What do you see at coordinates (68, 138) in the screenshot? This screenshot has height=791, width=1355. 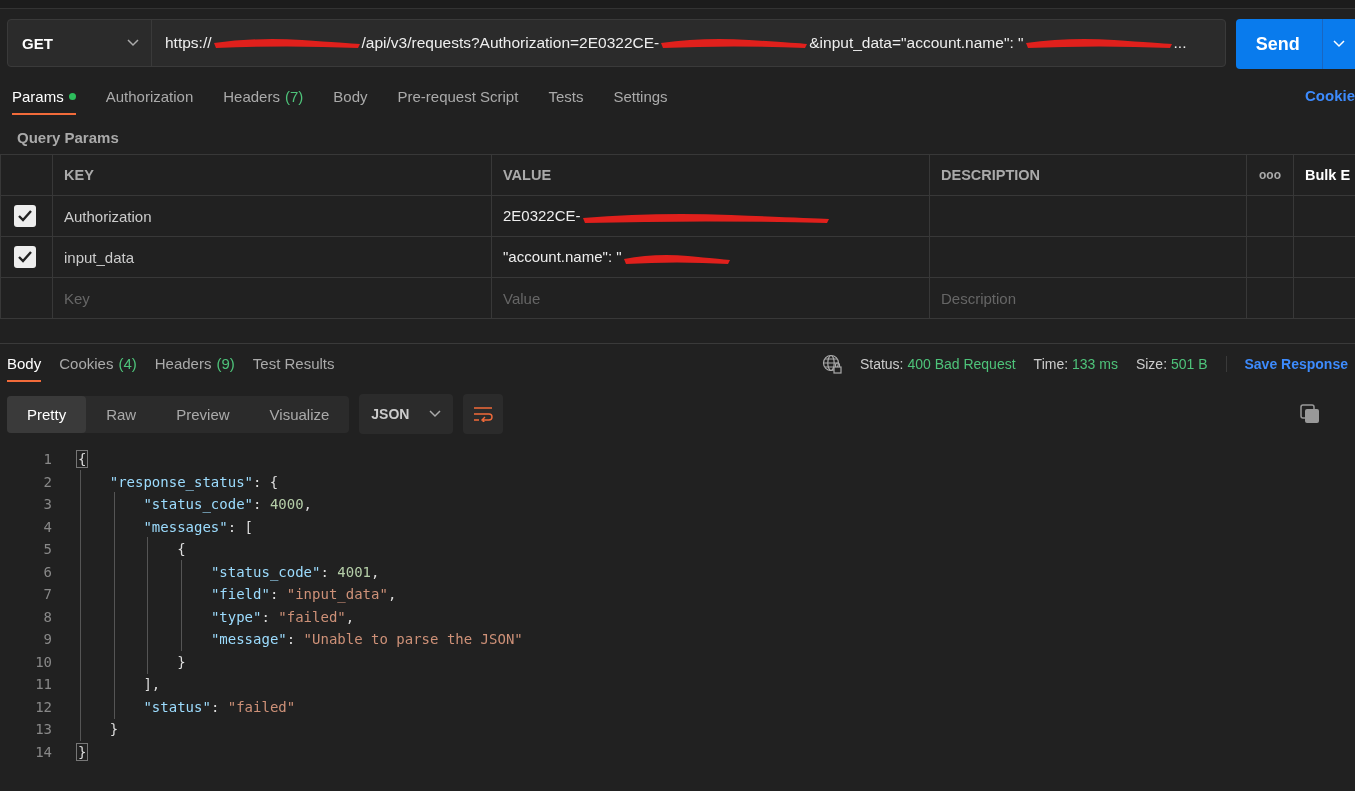 I see `section-title: Query Params` at bounding box center [68, 138].